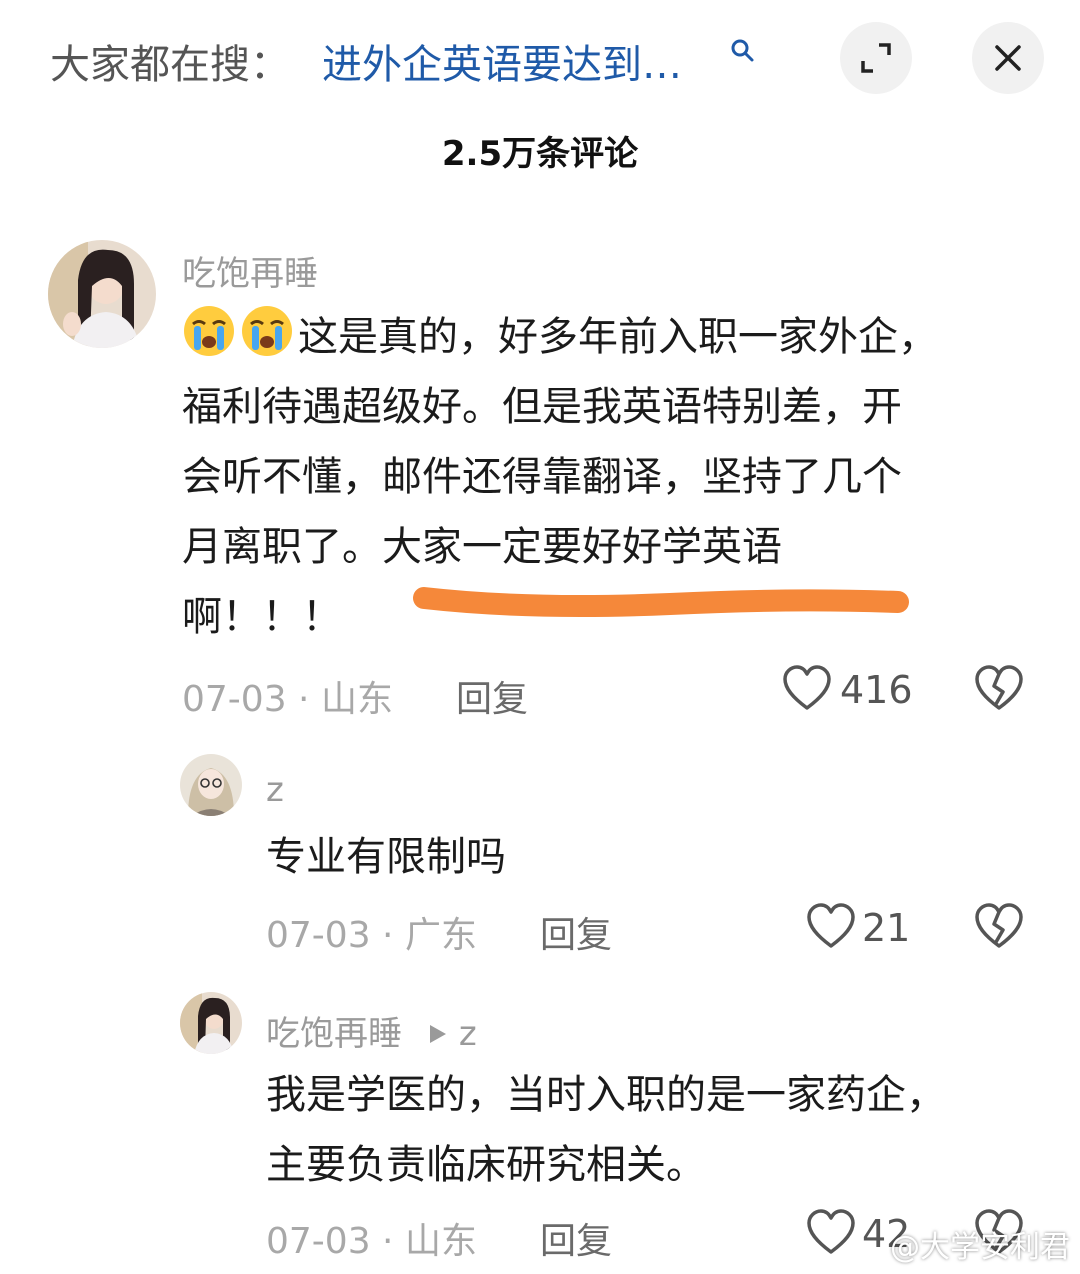 This screenshot has width=1080, height=1274. I want to click on reply-body: 专业有限制吗, so click(386, 857).